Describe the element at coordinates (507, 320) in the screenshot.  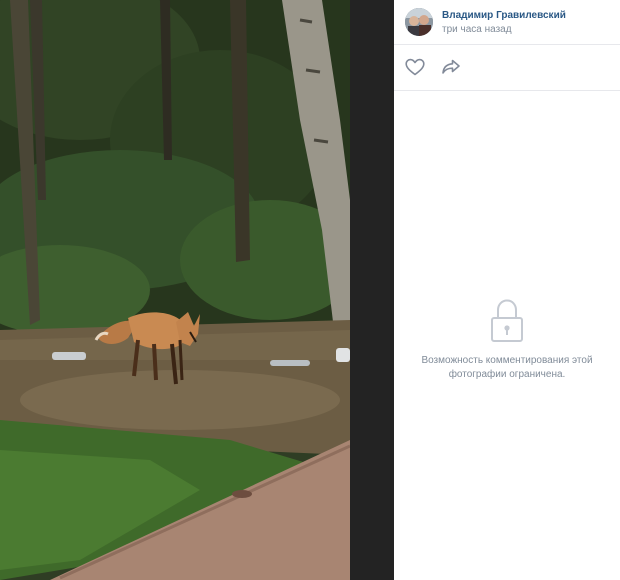
I see `lock-icon` at that location.